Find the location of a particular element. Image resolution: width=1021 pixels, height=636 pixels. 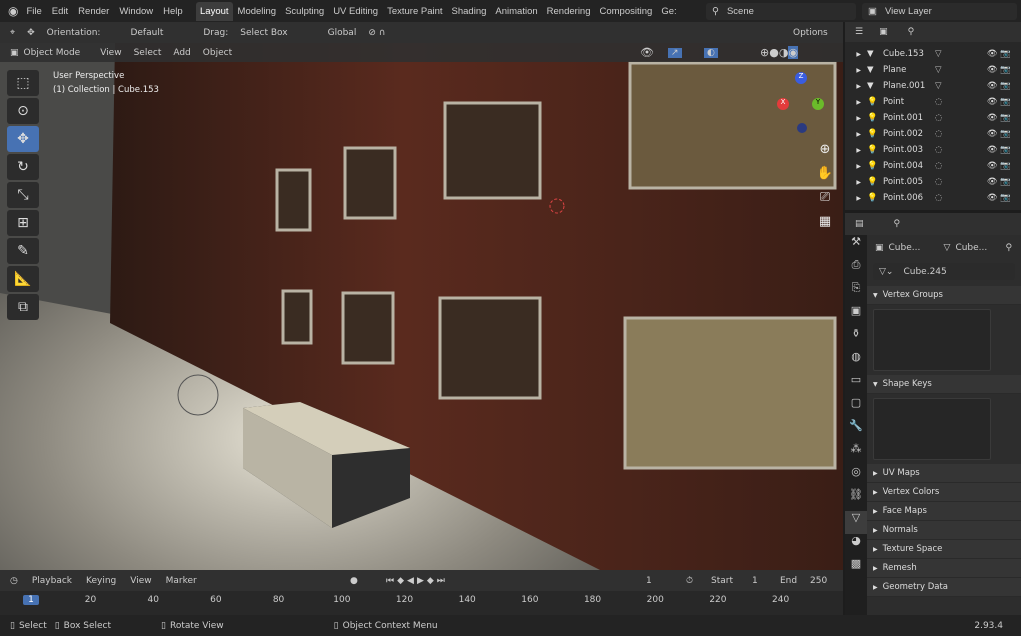

render-tab-icon: ⎙ is located at coordinates (856, 269).